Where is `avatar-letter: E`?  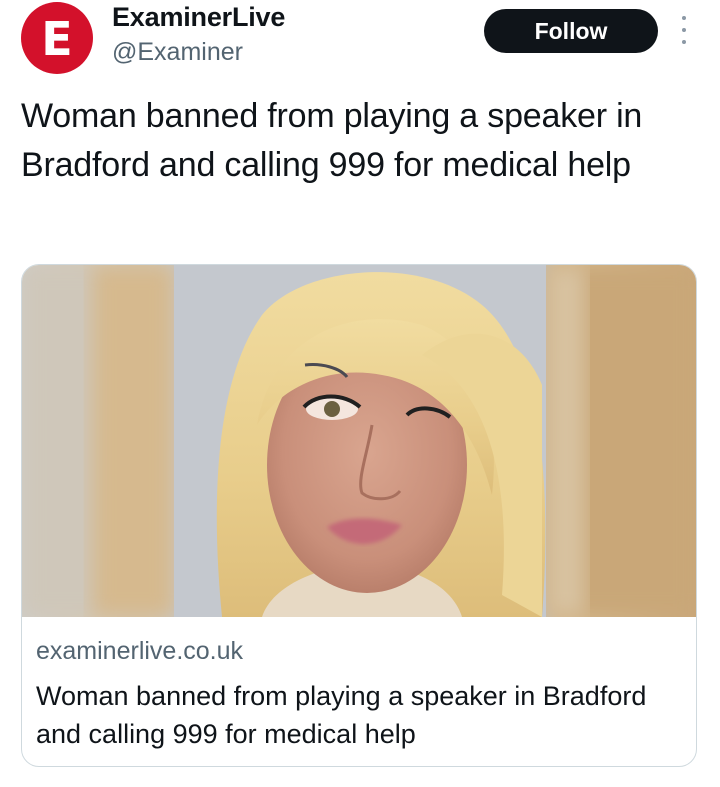
avatar-letter: E is located at coordinates (57, 39).